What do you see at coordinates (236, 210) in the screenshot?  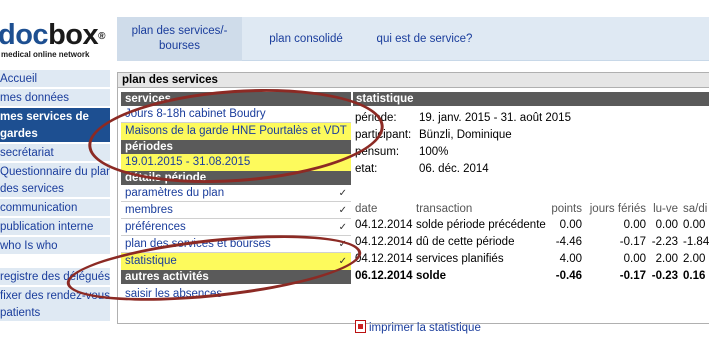 I see `detail-item-membres: membres ✓` at bounding box center [236, 210].